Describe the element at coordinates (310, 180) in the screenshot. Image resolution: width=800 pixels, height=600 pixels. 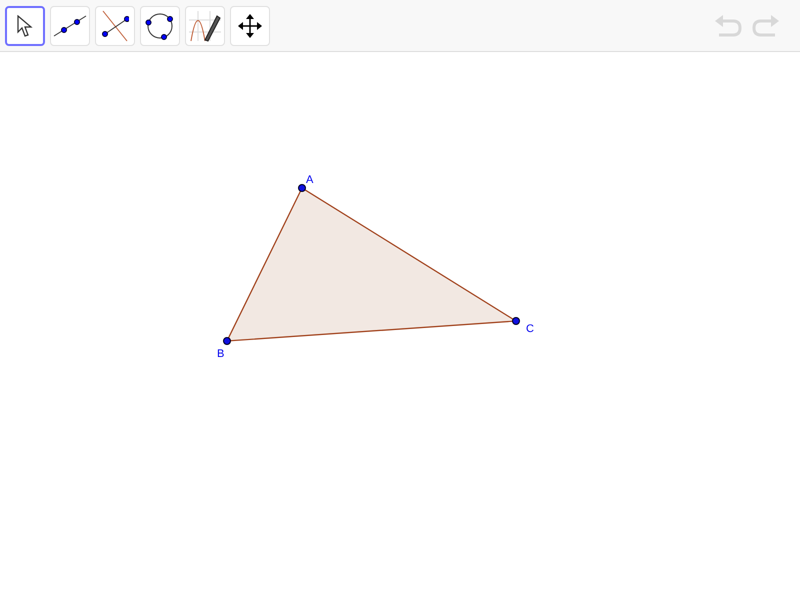
I see `point-label: A` at that location.